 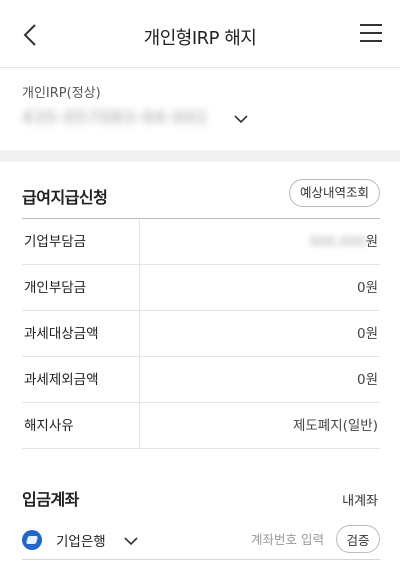 What do you see at coordinates (81, 380) in the screenshot?
I see `row-label: 과세제외금액` at bounding box center [81, 380].